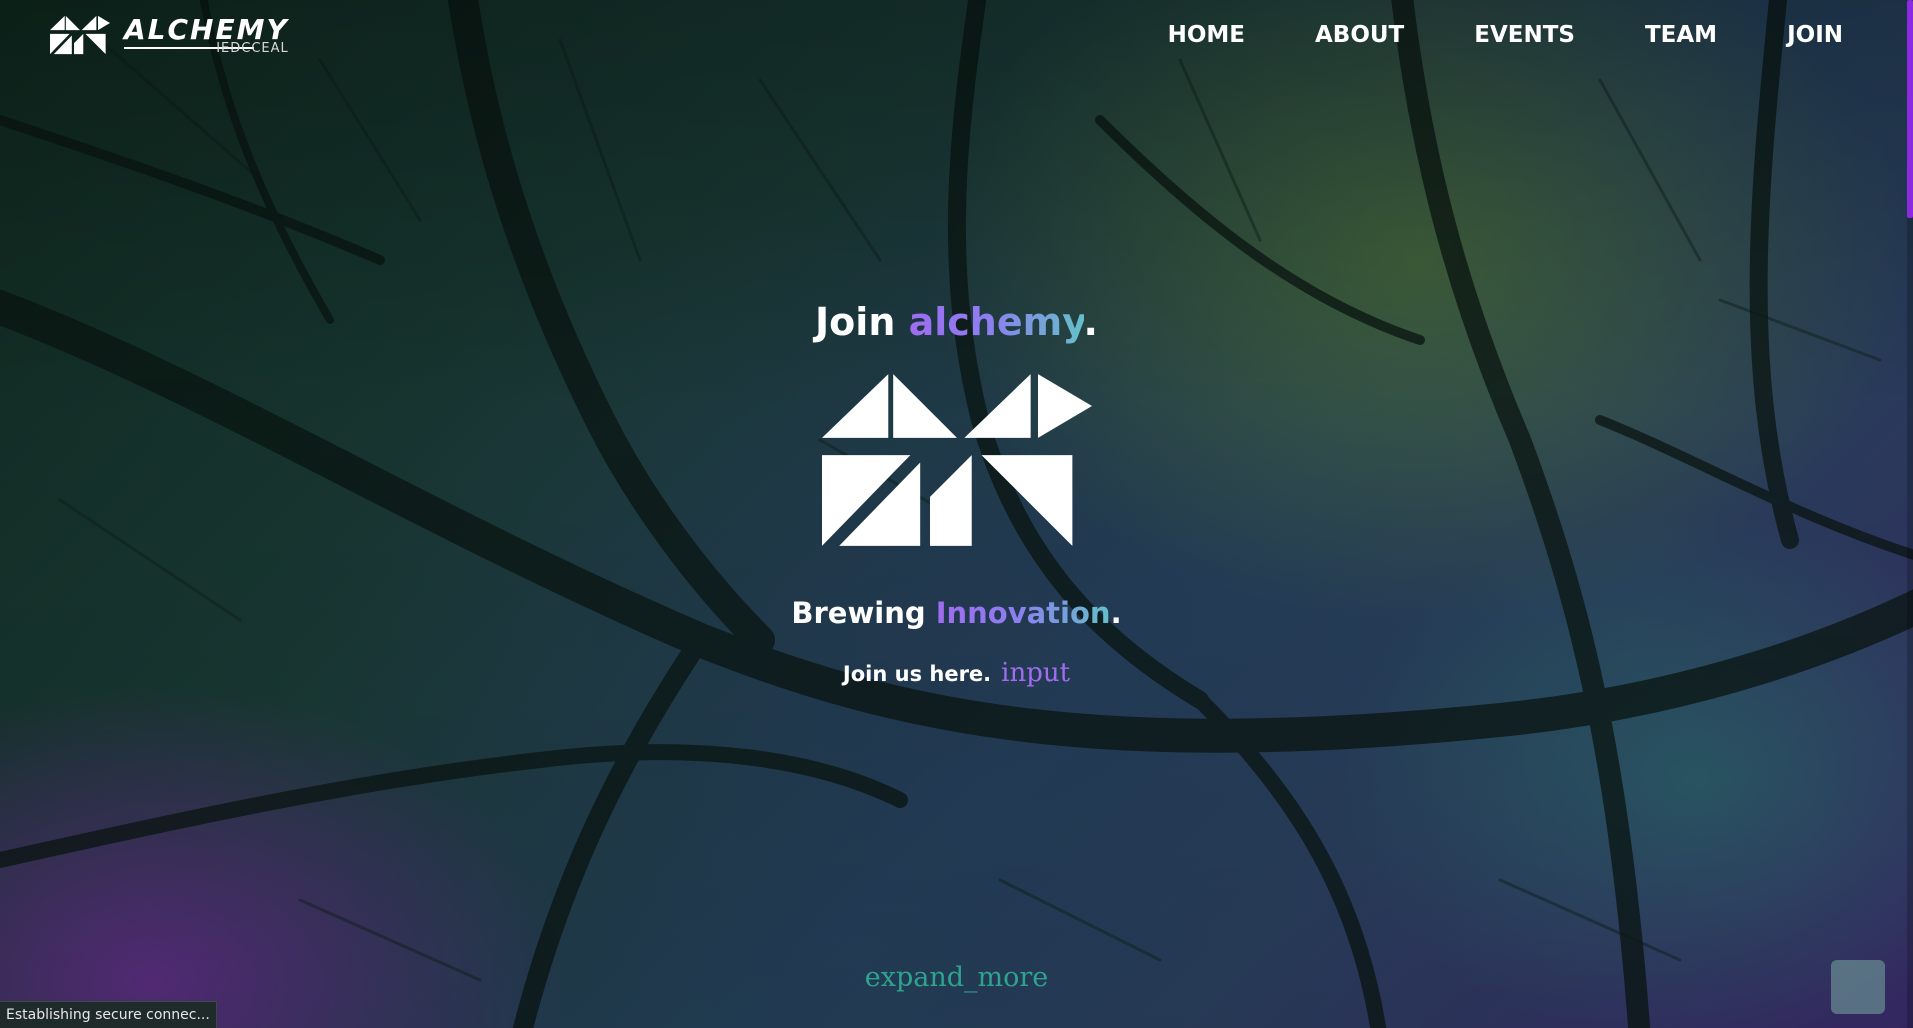  What do you see at coordinates (863, 613) in the screenshot?
I see `tagline-prefix: Brewing` at bounding box center [863, 613].